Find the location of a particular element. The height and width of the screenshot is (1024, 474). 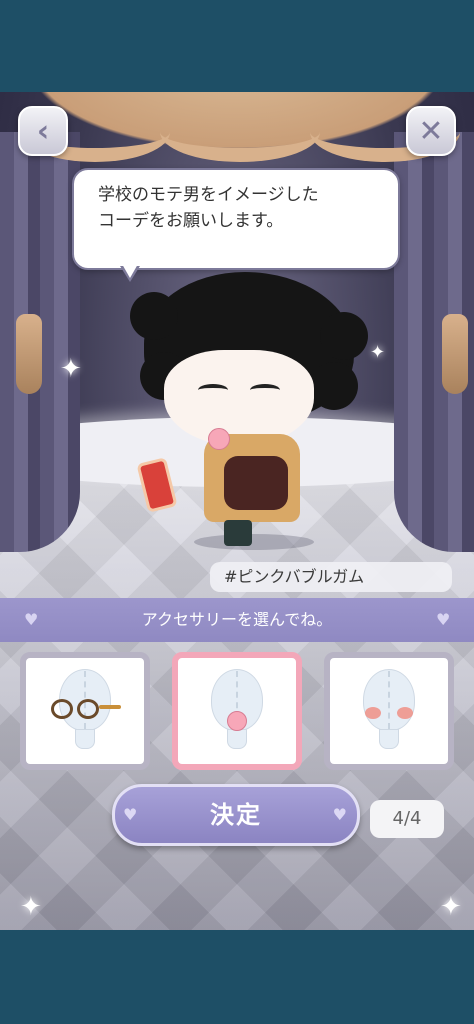

bubble-gum is located at coordinates (219, 439).